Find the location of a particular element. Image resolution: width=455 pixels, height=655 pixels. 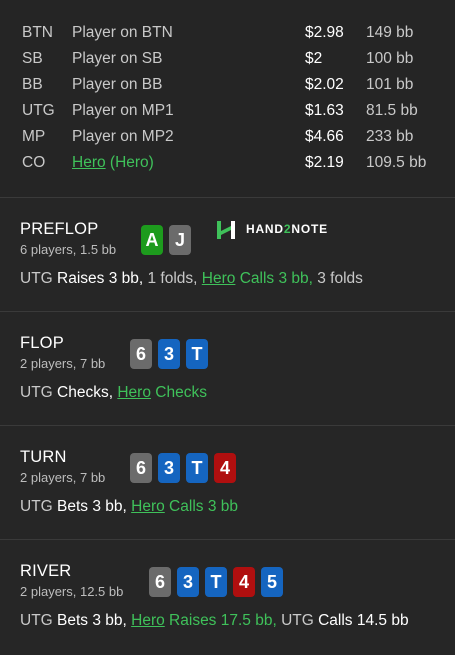

card: J is located at coordinates (180, 240).